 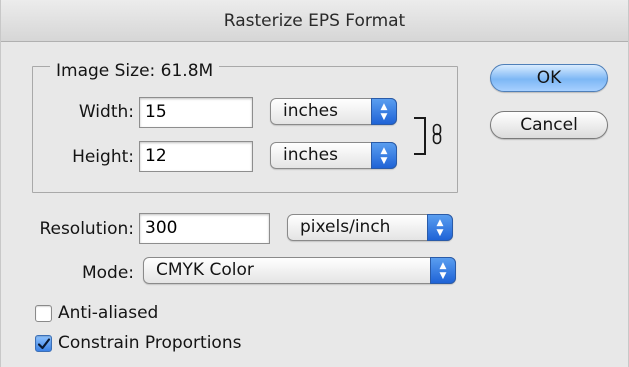 What do you see at coordinates (196, 156) in the screenshot?
I see `height-field: 12` at bounding box center [196, 156].